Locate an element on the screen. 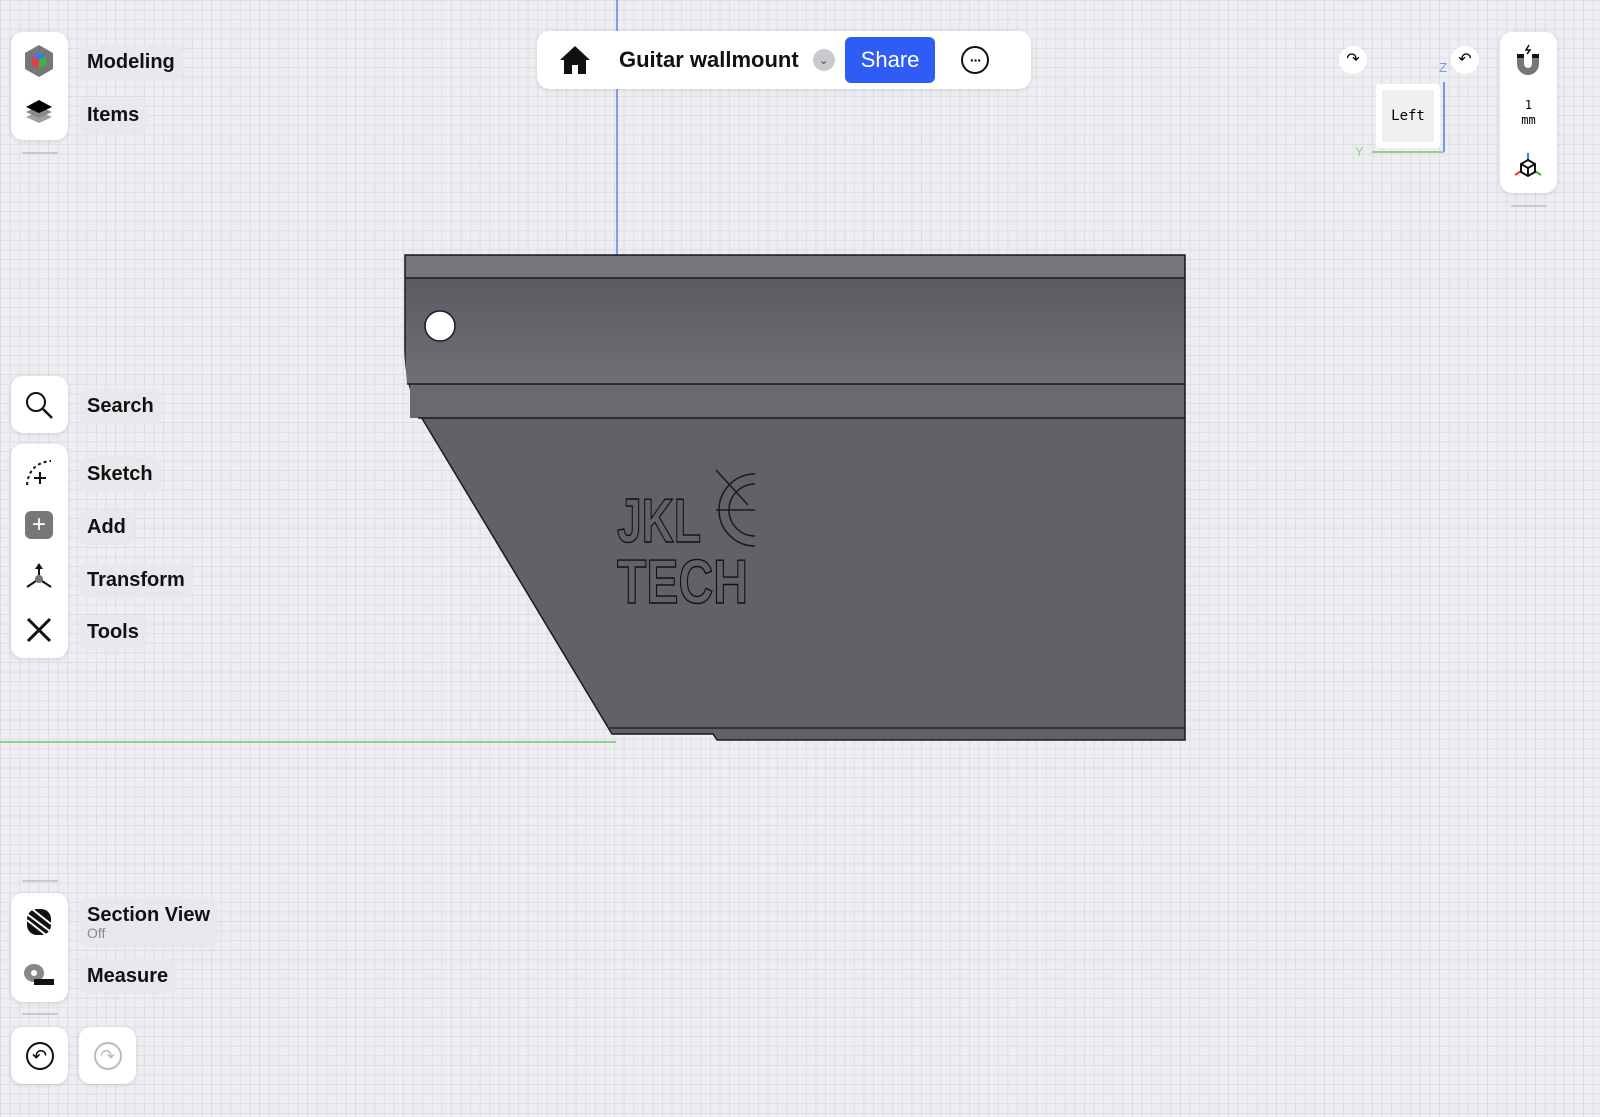  tools-label: Tools is located at coordinates (113, 632).